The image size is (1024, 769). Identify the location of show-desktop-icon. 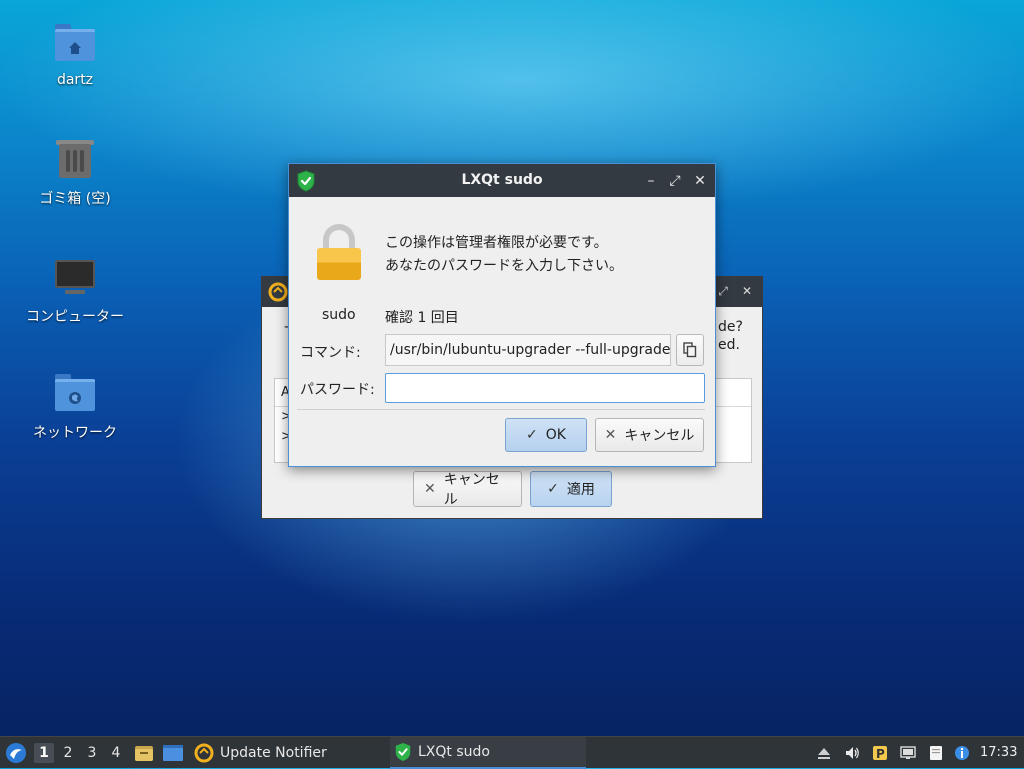
(173, 753).